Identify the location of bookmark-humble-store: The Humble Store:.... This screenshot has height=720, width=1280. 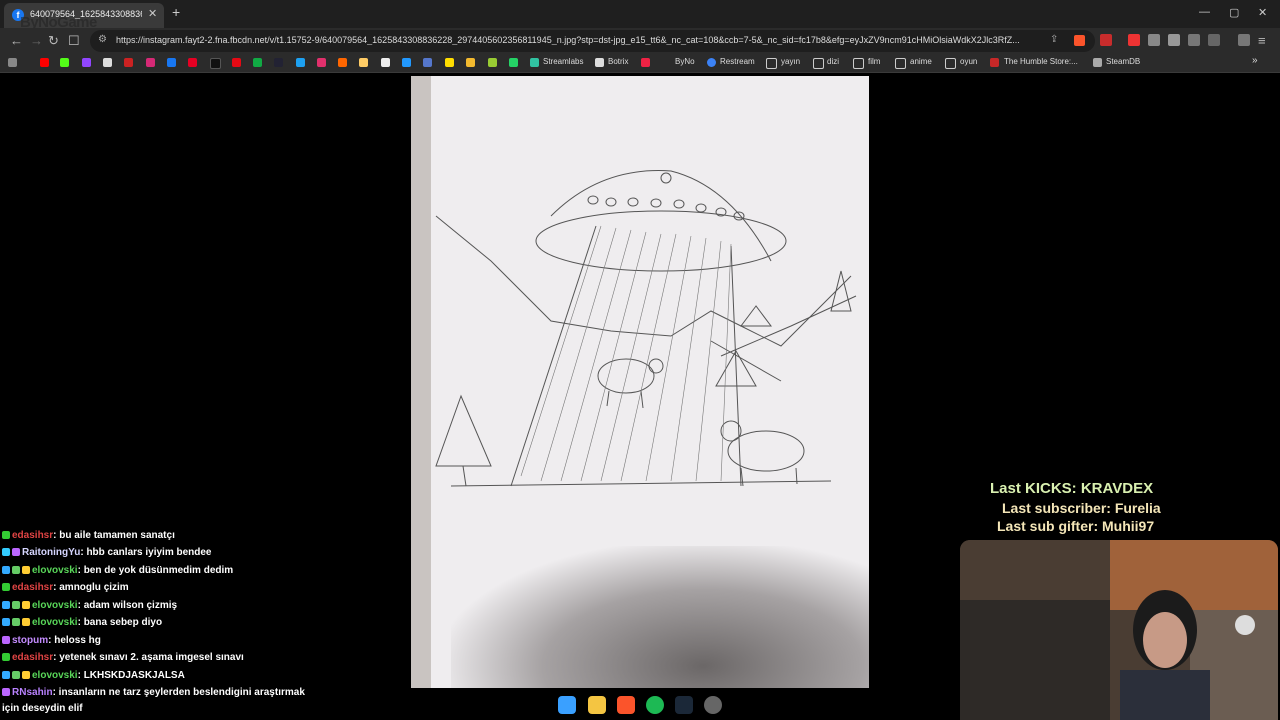
(1041, 61).